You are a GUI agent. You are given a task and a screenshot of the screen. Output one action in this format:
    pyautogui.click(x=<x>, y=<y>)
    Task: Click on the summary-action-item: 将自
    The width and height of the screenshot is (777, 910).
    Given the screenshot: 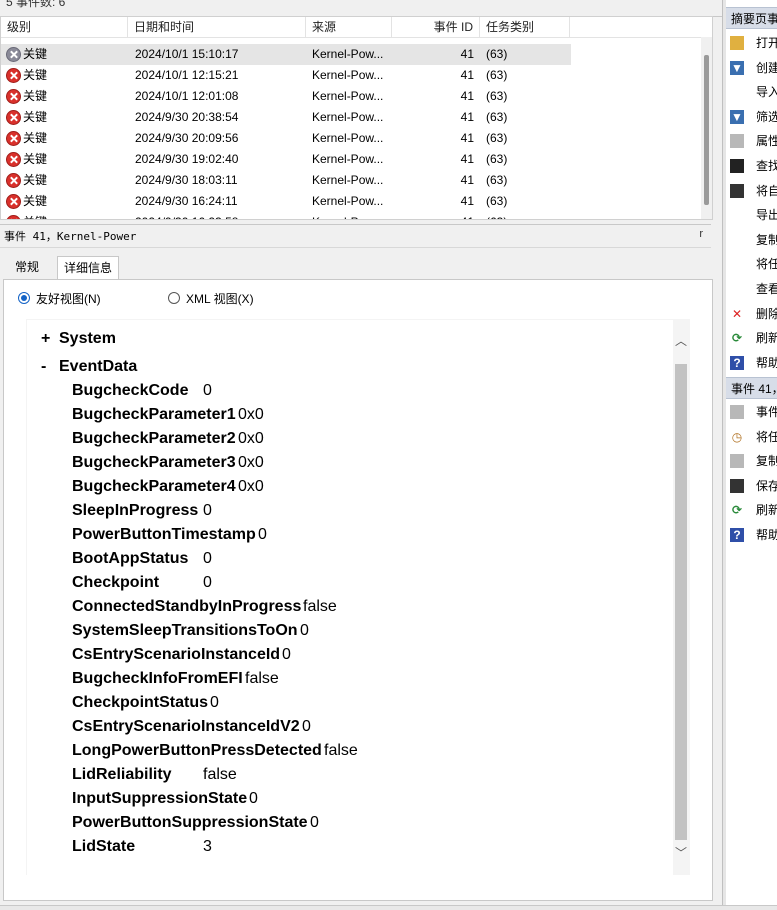 What is the action you would take?
    pyautogui.click(x=751, y=191)
    